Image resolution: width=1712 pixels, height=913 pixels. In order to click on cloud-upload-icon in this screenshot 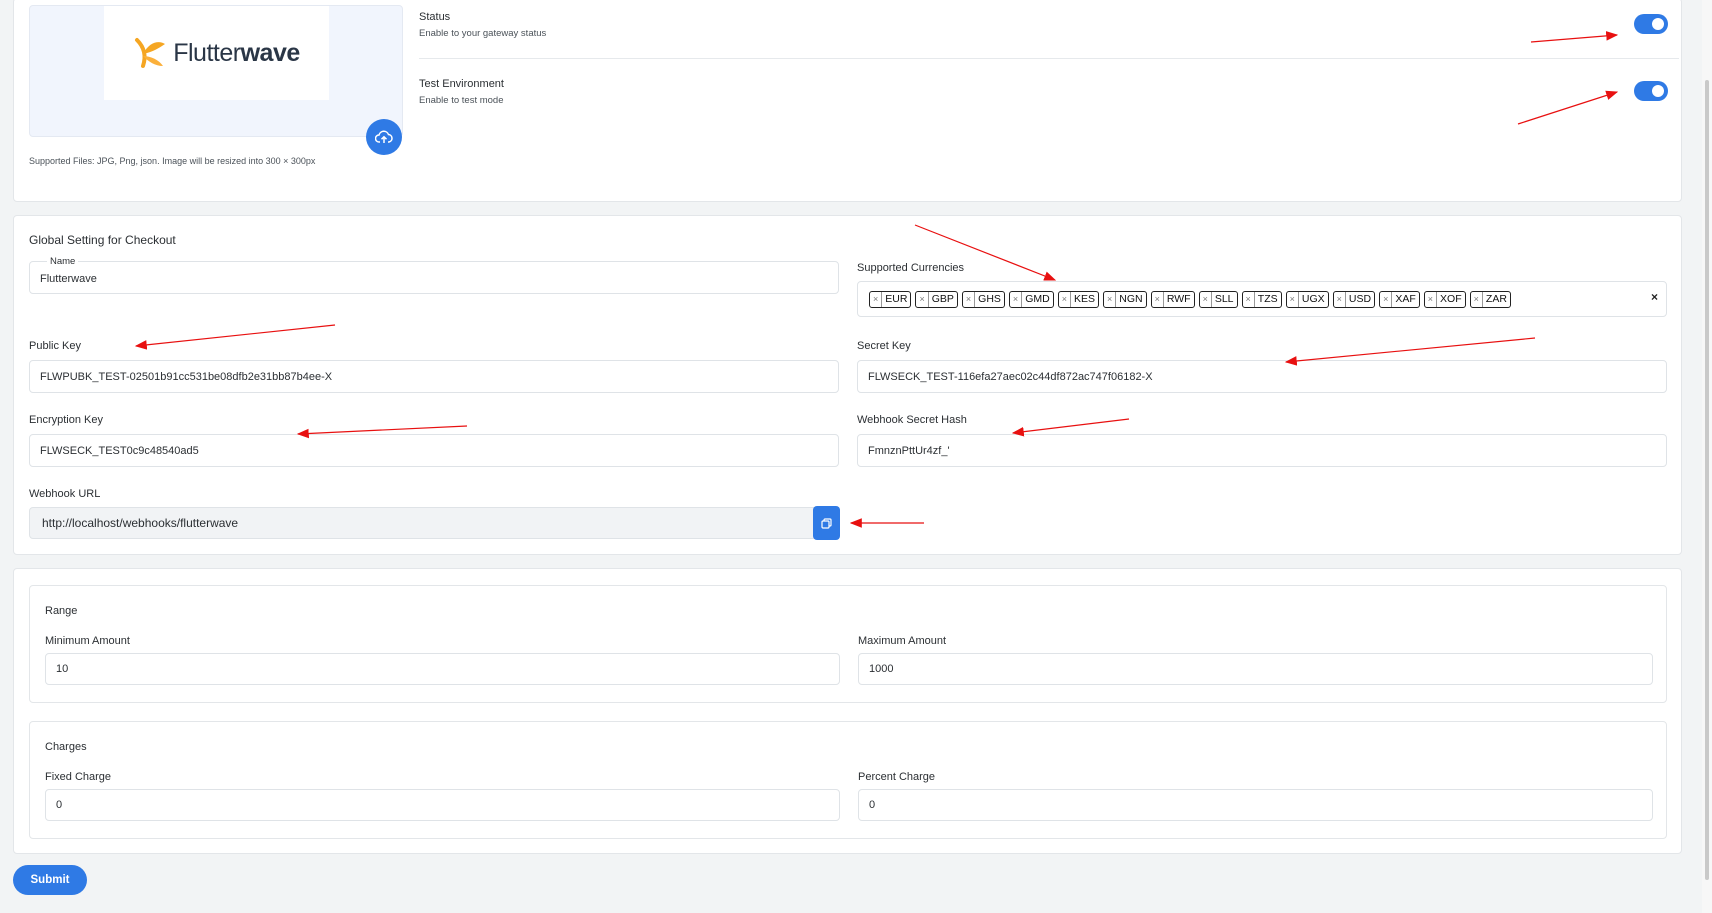, I will do `click(384, 136)`.